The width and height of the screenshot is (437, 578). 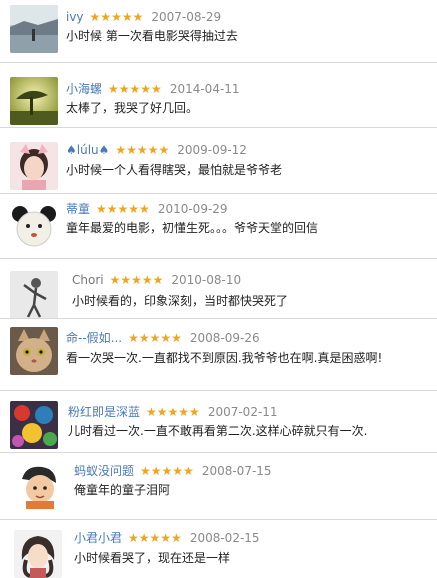 I want to click on username-link: 蒂童, so click(x=78, y=209).